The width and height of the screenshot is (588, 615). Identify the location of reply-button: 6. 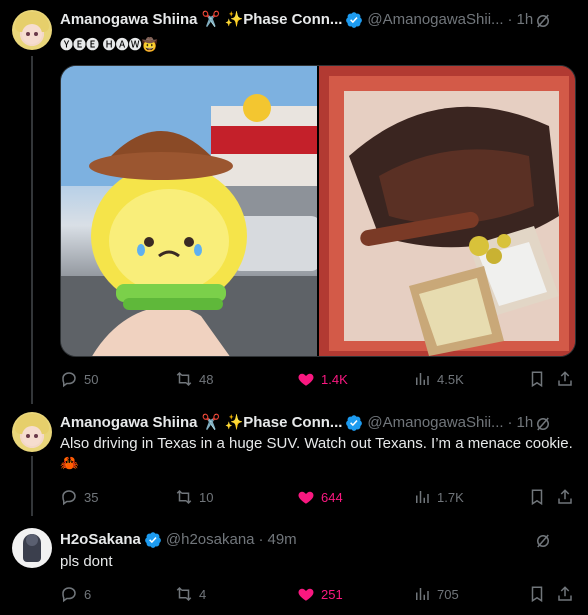
(75, 594).